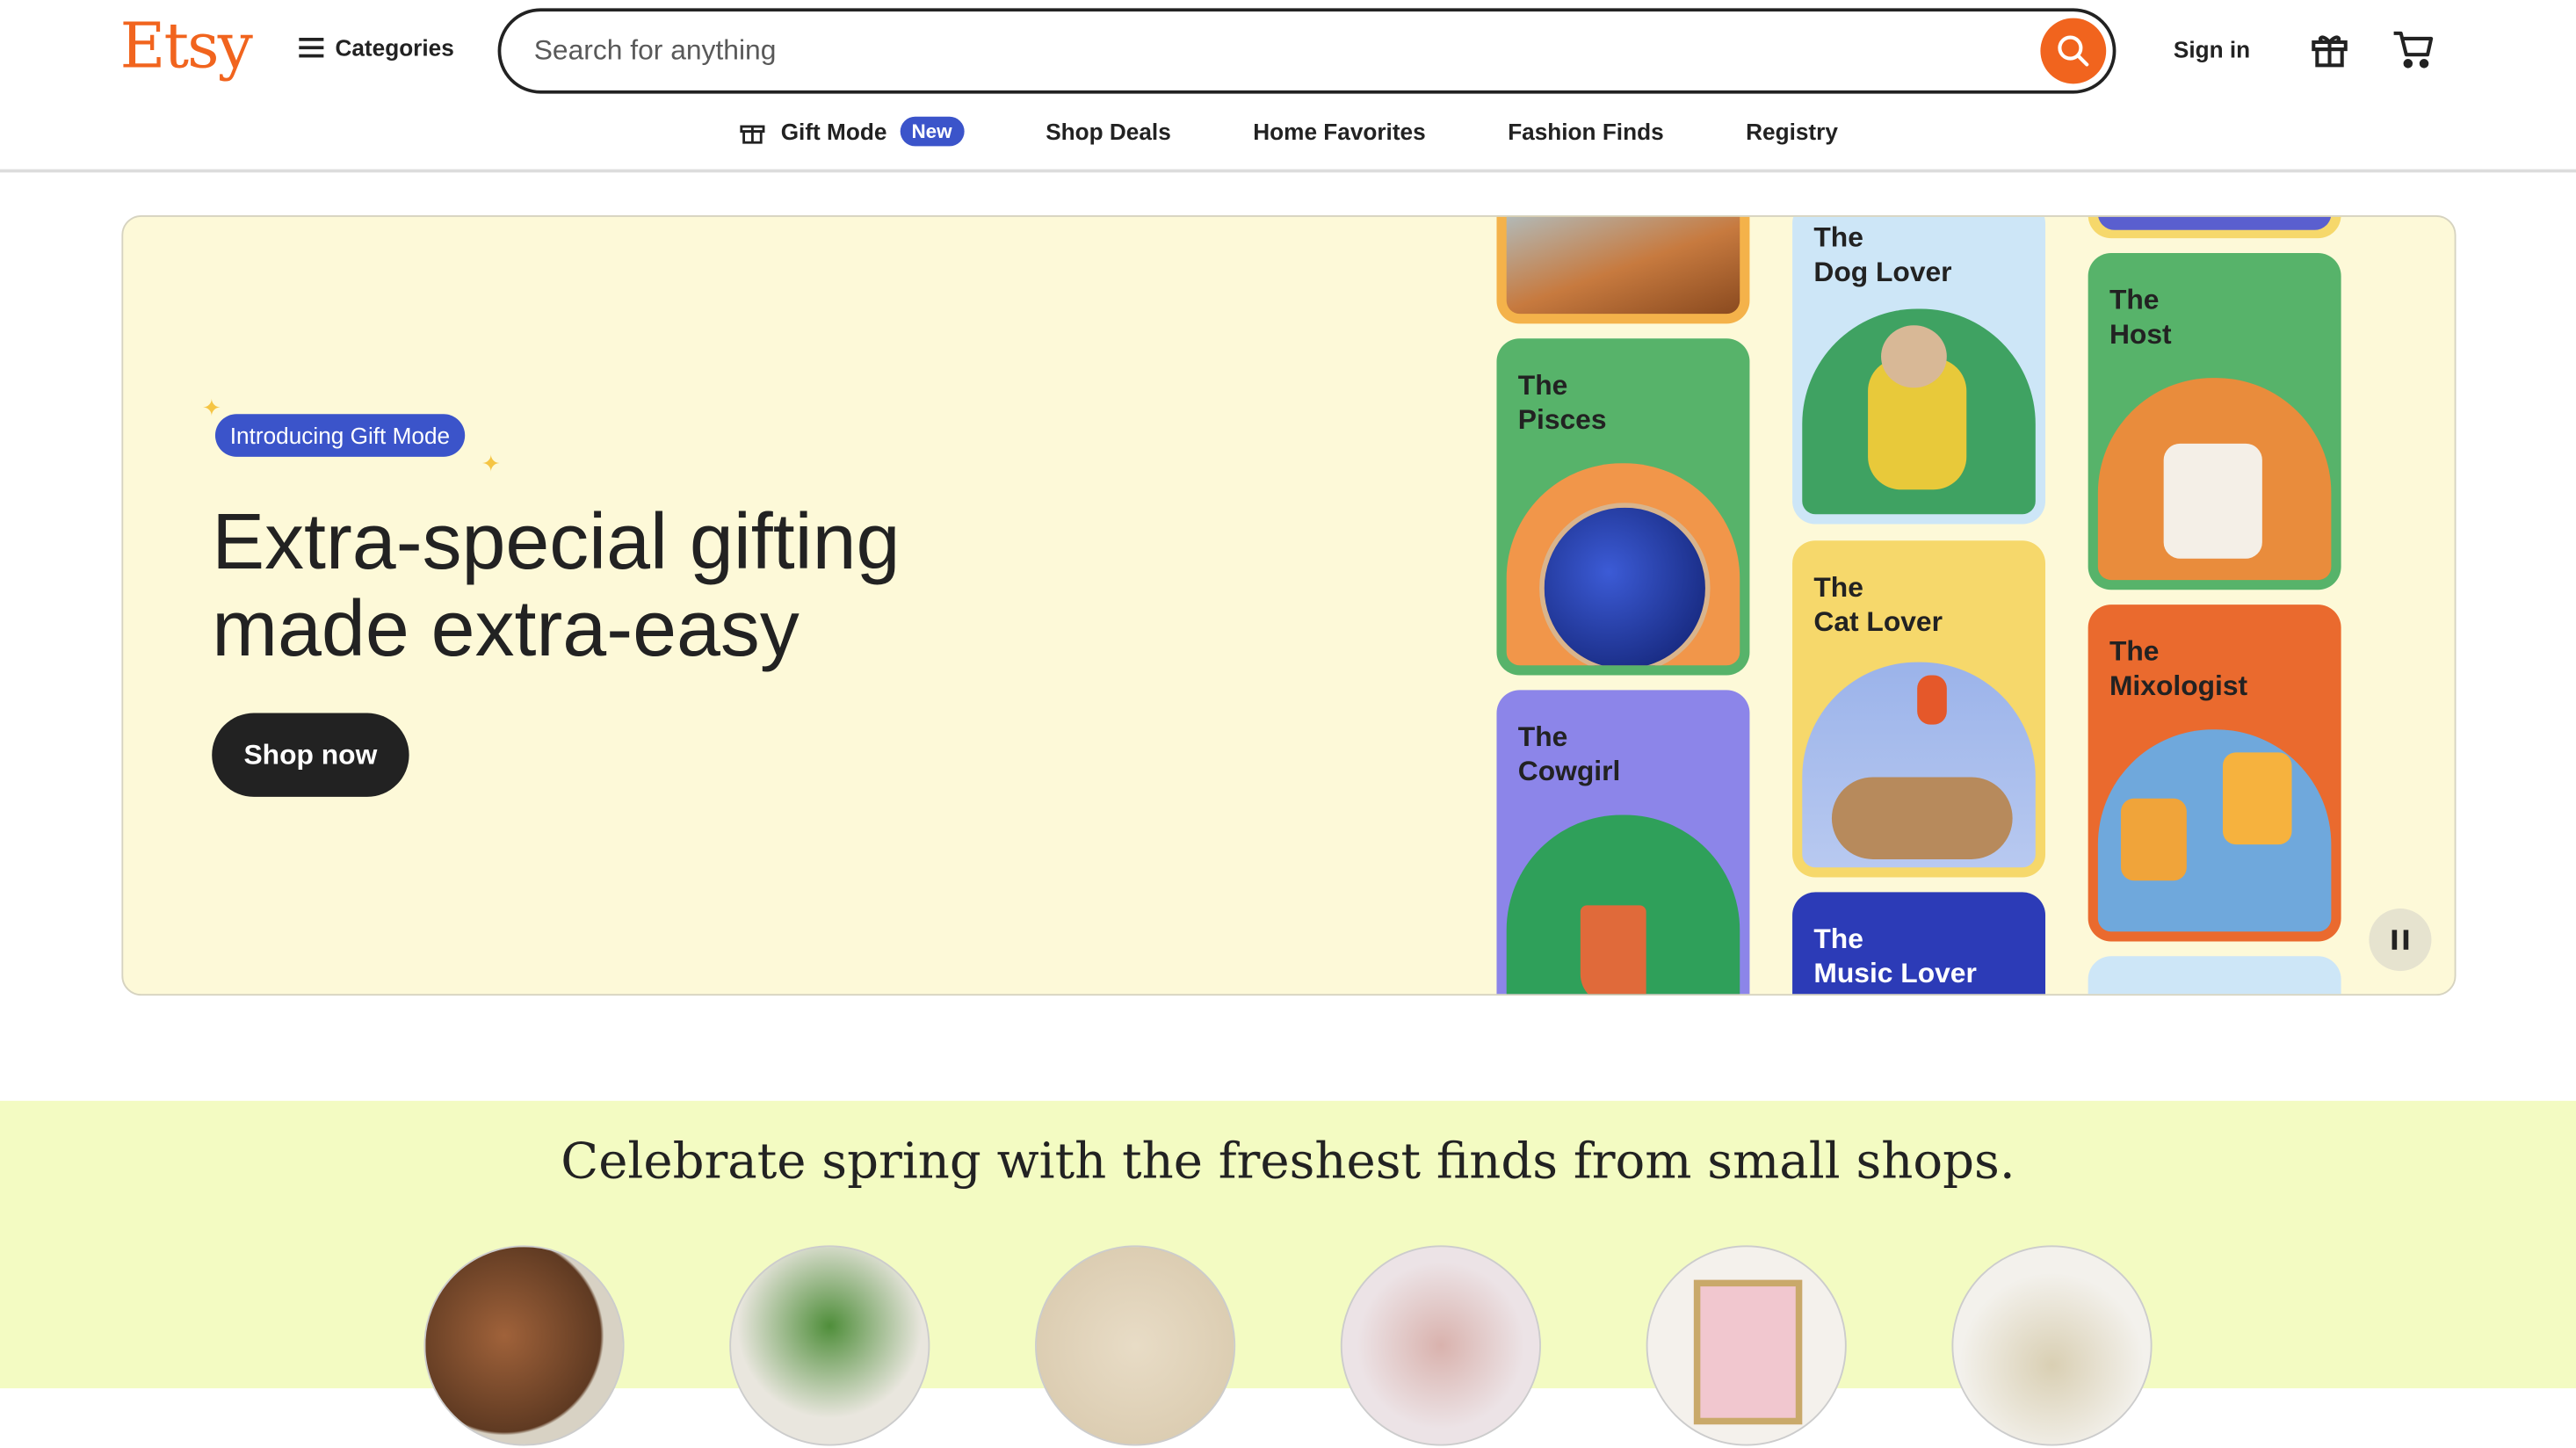 The height and width of the screenshot is (1448, 2576). Describe the element at coordinates (2413, 53) in the screenshot. I see `cart-icon` at that location.